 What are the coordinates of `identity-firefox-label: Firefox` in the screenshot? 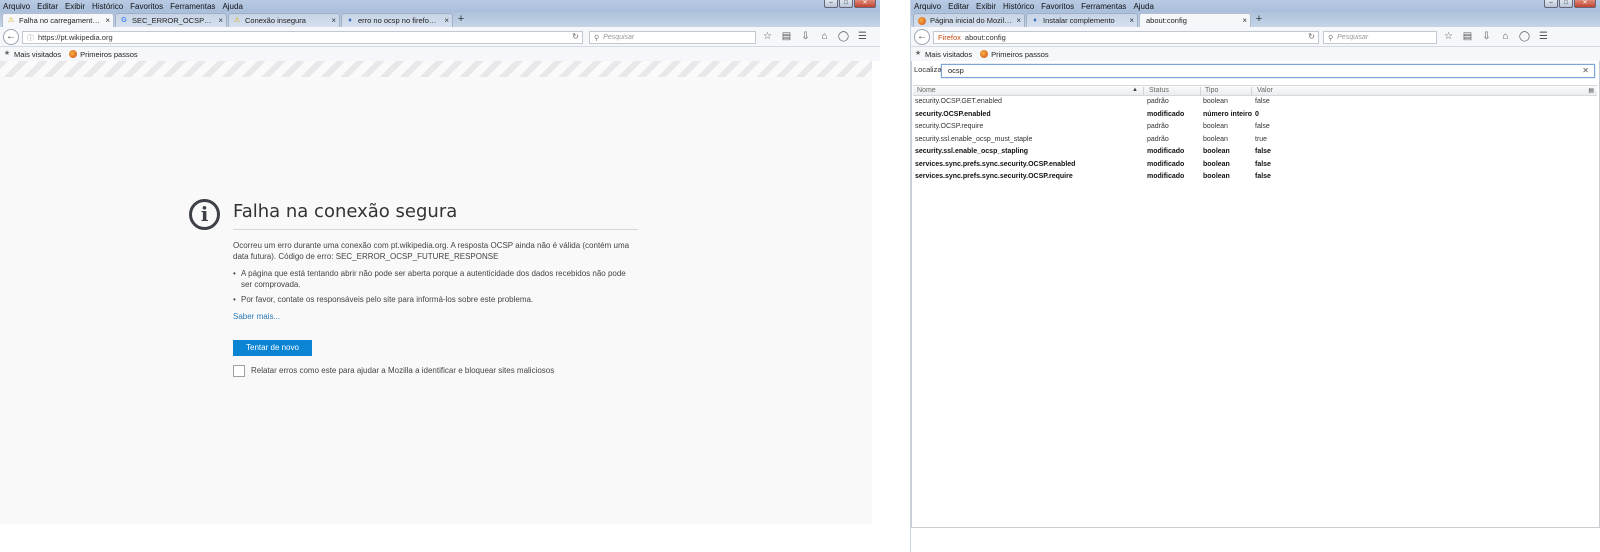 It's located at (949, 37).